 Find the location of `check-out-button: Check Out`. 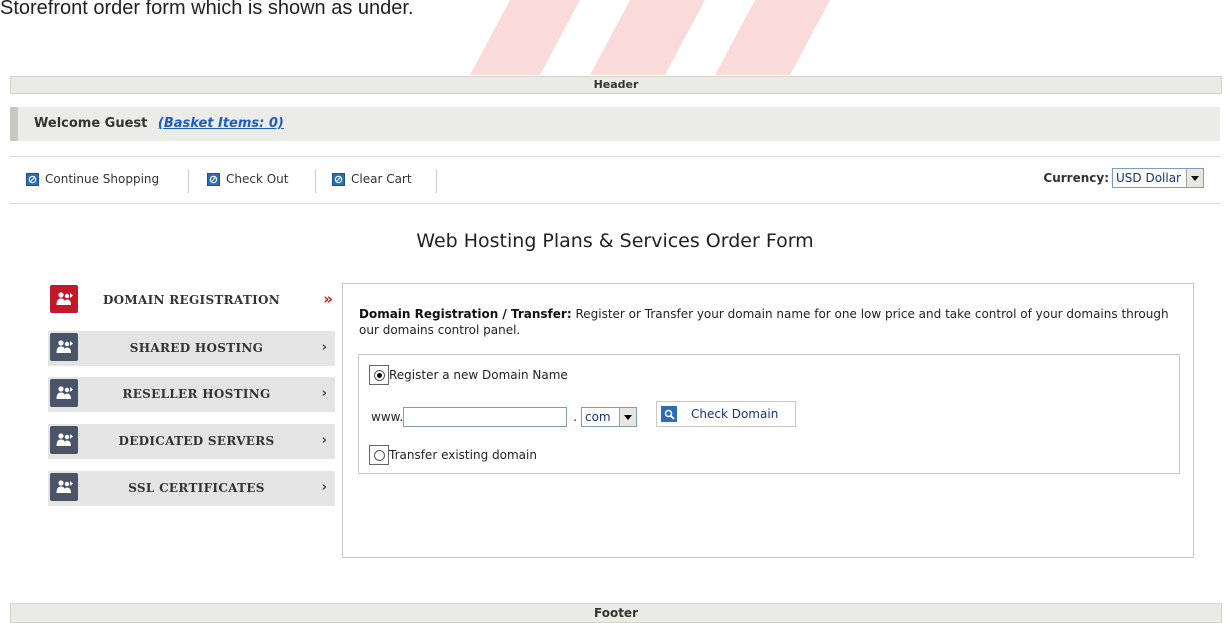

check-out-button: Check Out is located at coordinates (247, 179).